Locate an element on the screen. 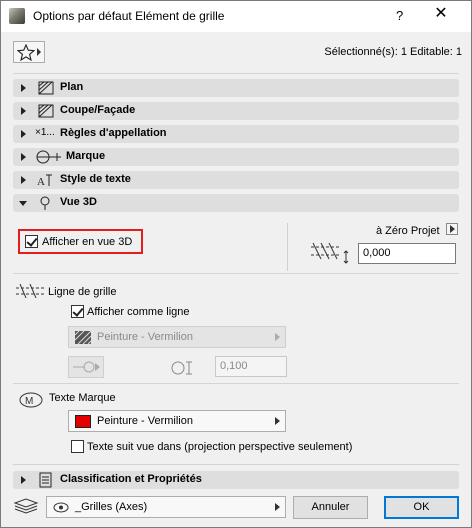  grid-line-section-label: Ligne de grille is located at coordinates (82, 292).